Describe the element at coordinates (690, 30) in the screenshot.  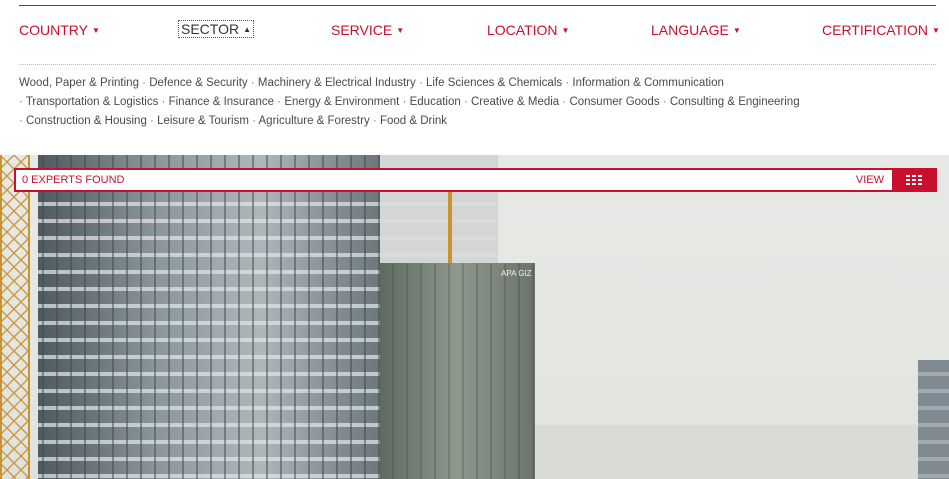
I see `filter-language-label: LANGUAGE` at that location.